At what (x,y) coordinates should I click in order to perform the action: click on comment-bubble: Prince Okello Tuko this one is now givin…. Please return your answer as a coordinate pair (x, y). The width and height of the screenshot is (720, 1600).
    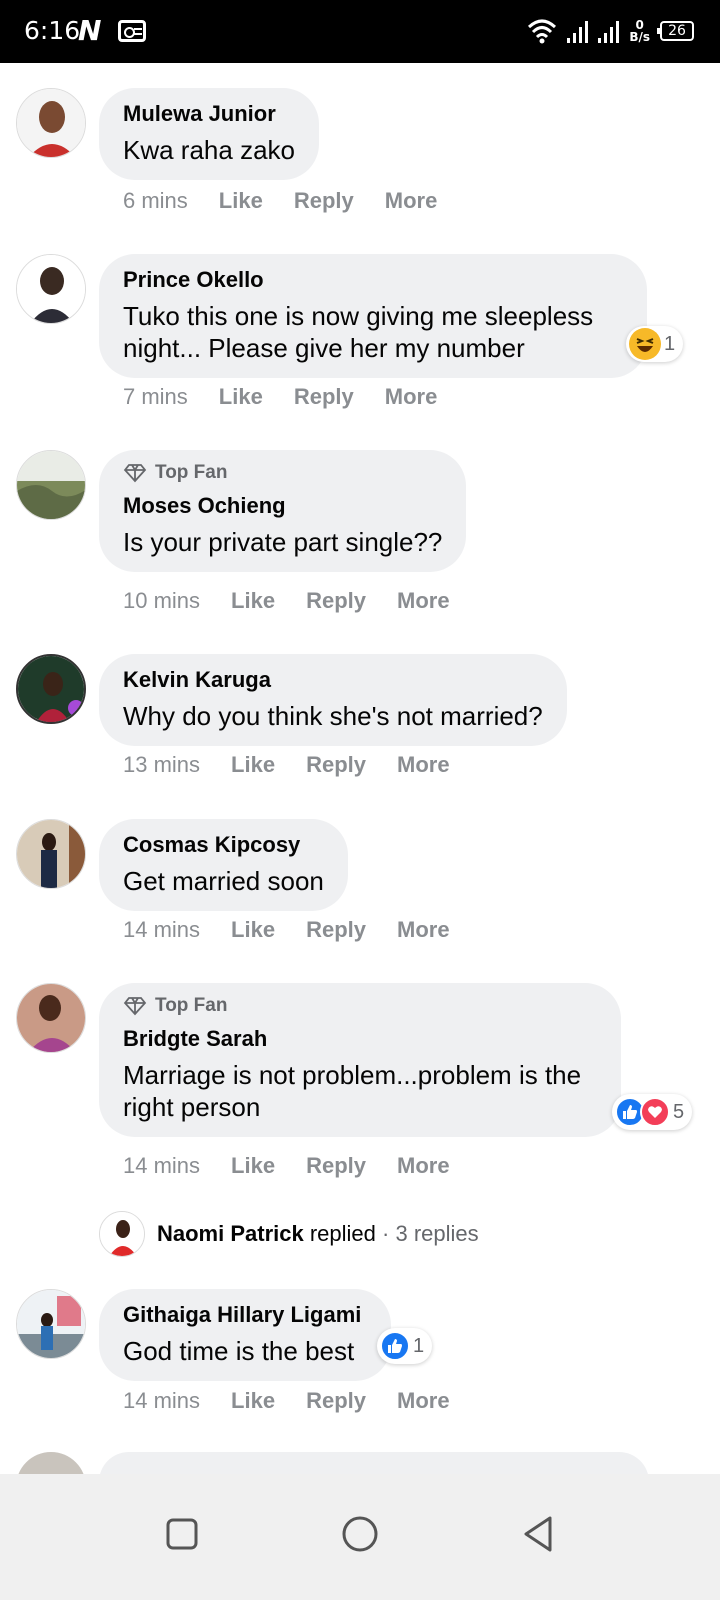
    Looking at the image, I should click on (373, 316).